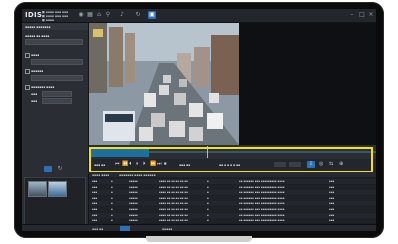 The width and height of the screenshot is (398, 244). Describe the element at coordinates (60, 169) in the screenshot. I see `reset-icon: ↻` at that location.